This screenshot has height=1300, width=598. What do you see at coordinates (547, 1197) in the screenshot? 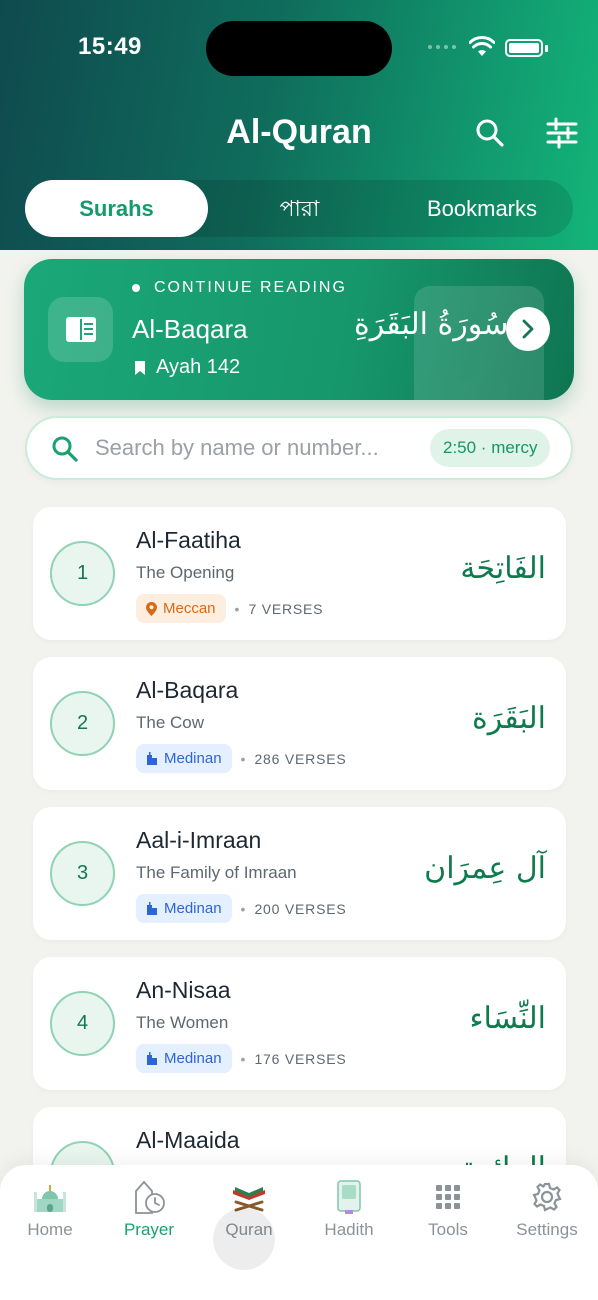
I see `gear-icon` at bounding box center [547, 1197].